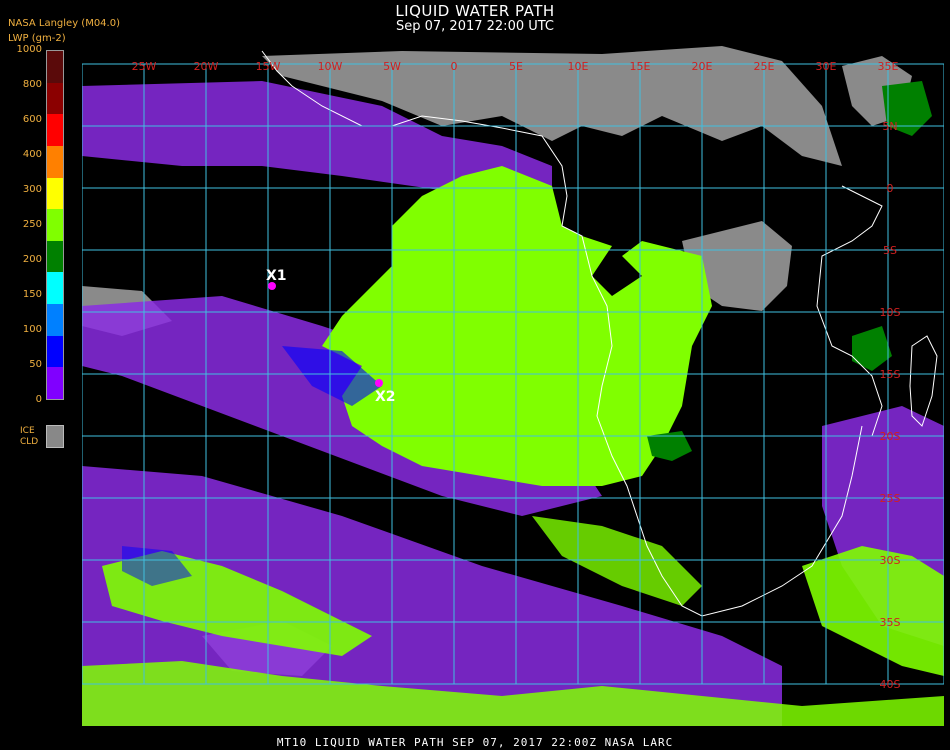 The height and width of the screenshot is (750, 950). What do you see at coordinates (890, 622) in the screenshot?
I see `latitude-label: 35S` at bounding box center [890, 622].